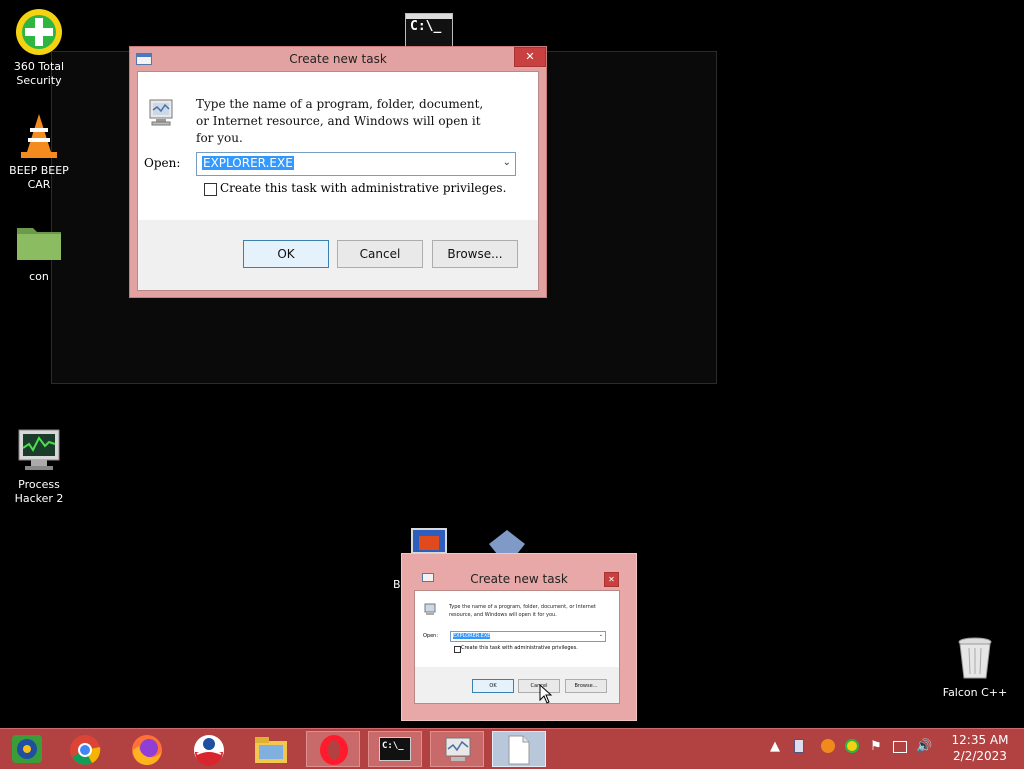 This screenshot has height=769, width=1024. I want to click on taskbar-app-task-manager, so click(457, 749).